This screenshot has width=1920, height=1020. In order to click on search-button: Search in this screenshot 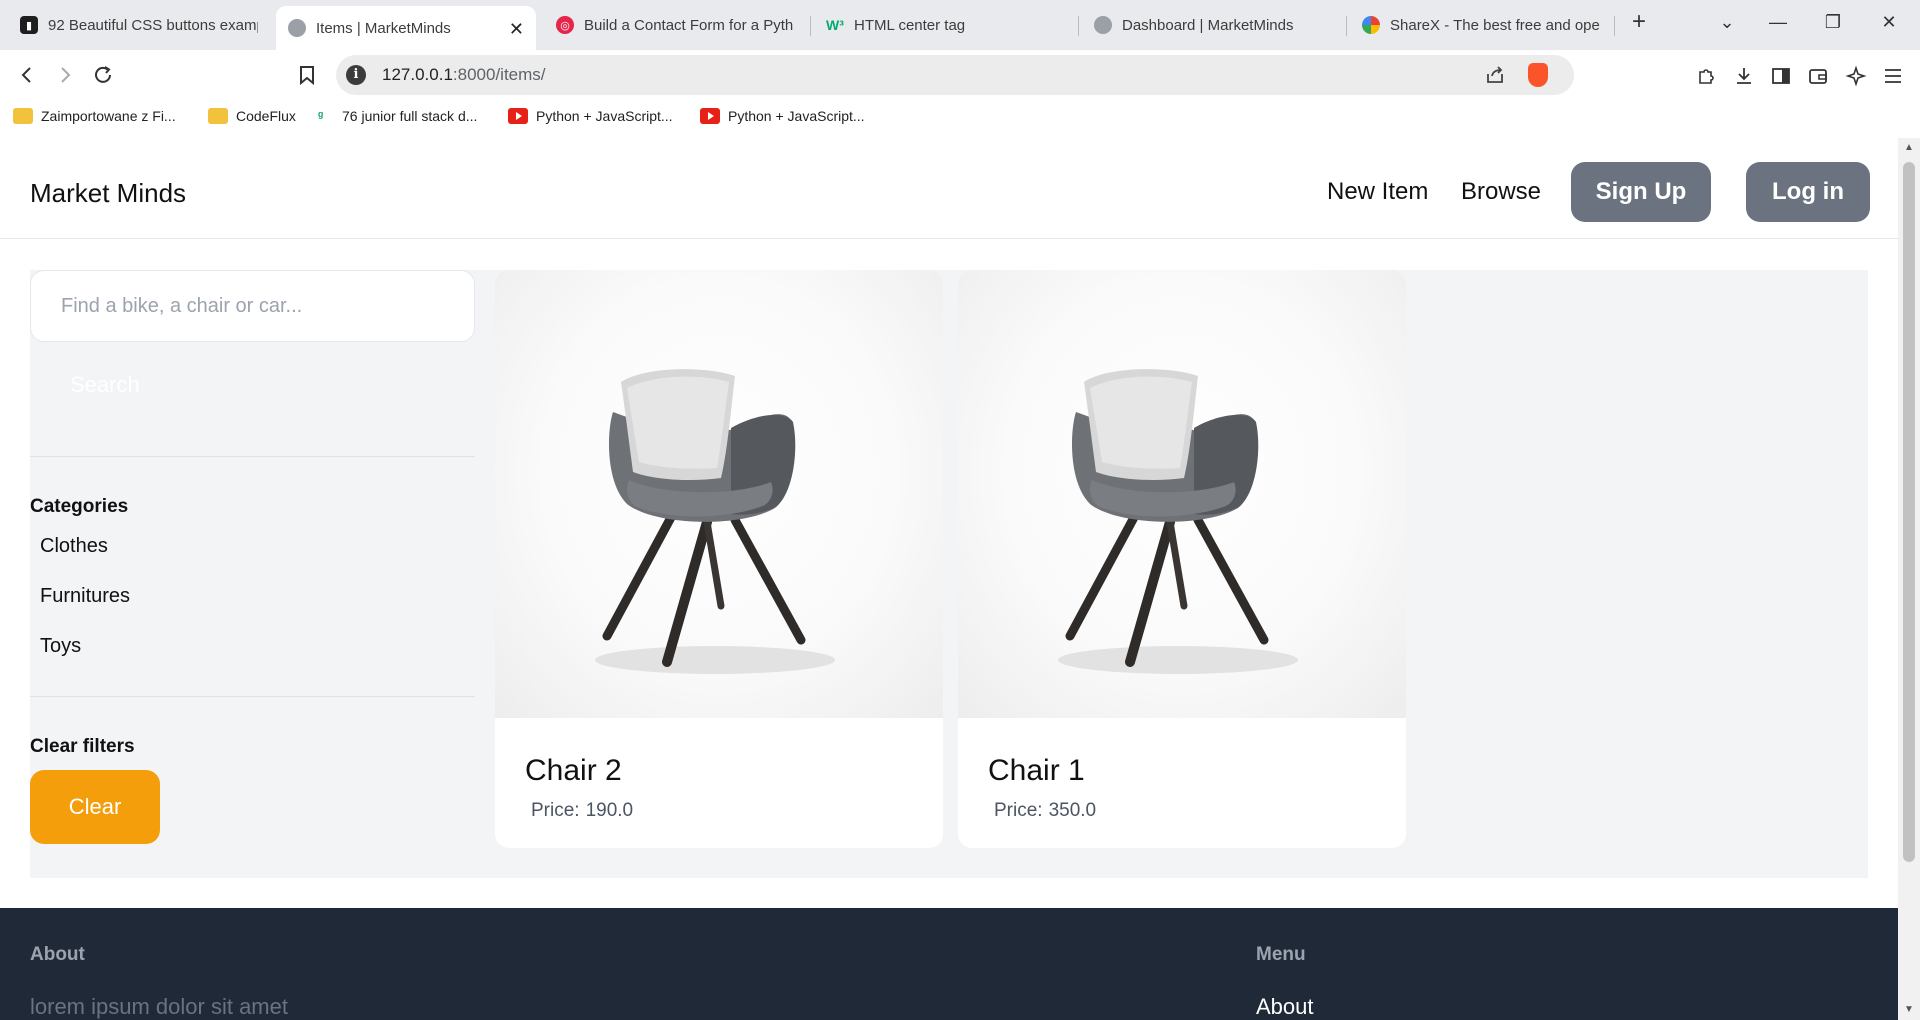, I will do `click(105, 385)`.